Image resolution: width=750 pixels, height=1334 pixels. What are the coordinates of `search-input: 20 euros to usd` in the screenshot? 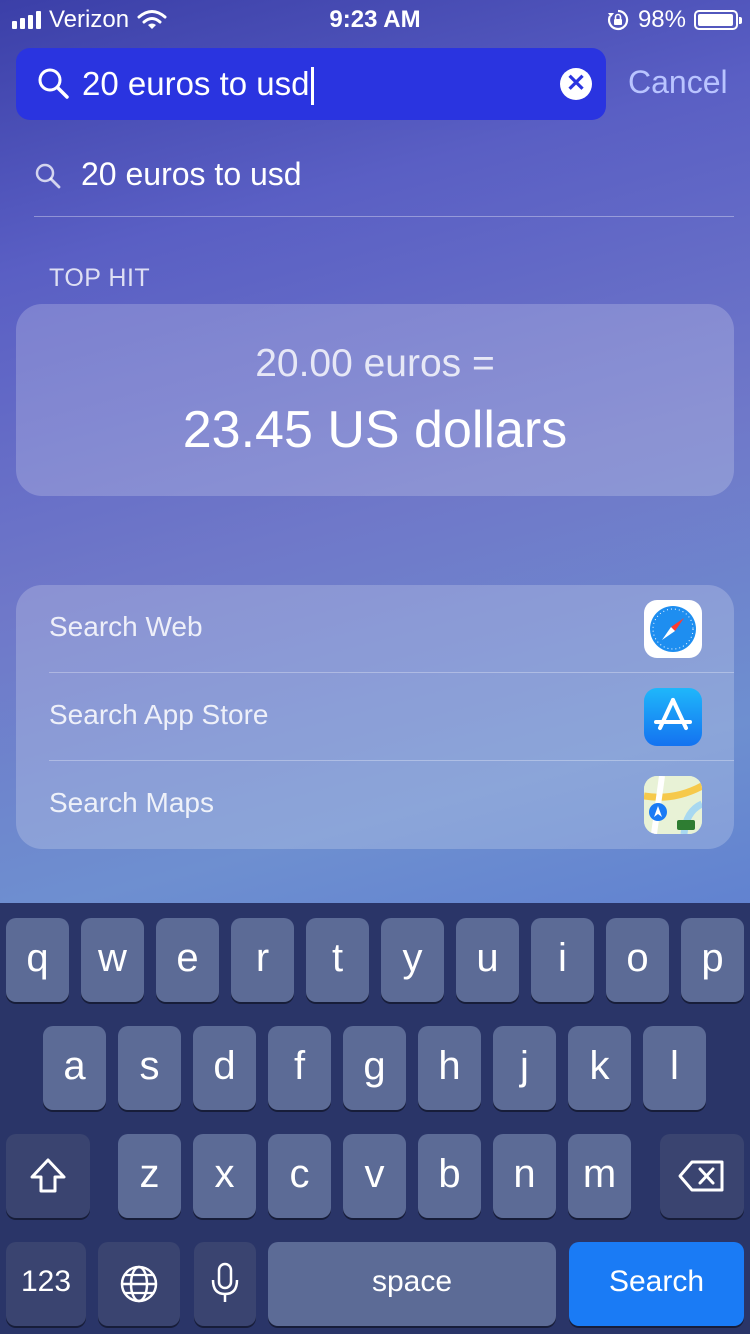 It's located at (198, 85).